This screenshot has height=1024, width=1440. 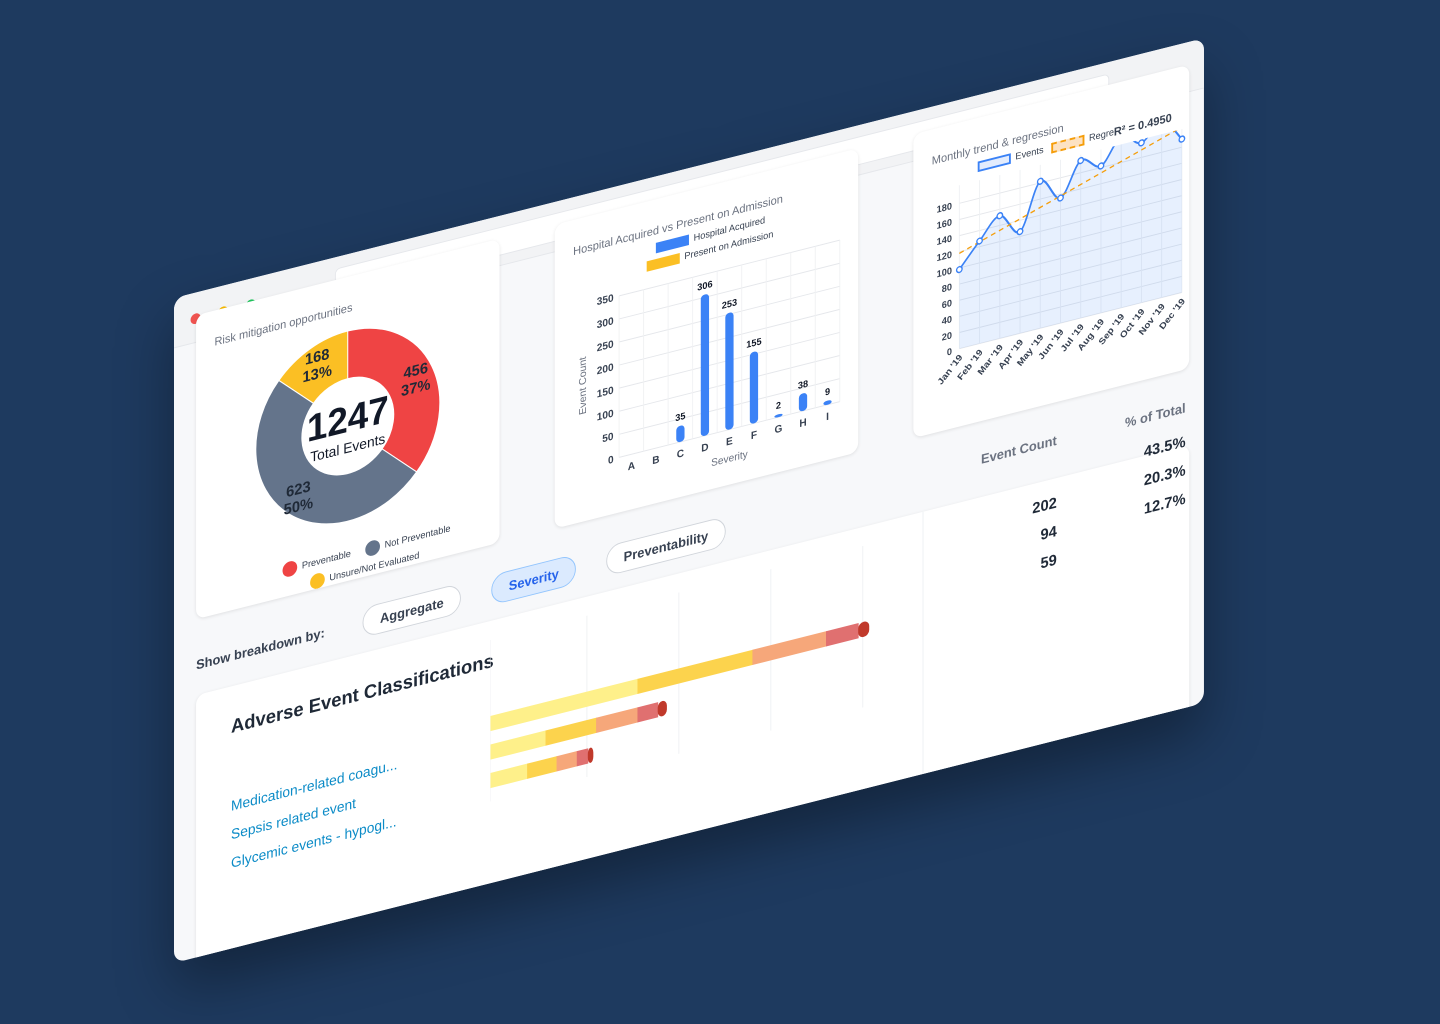 I want to click on bar-y-tick-label: 0, so click(x=611, y=461).